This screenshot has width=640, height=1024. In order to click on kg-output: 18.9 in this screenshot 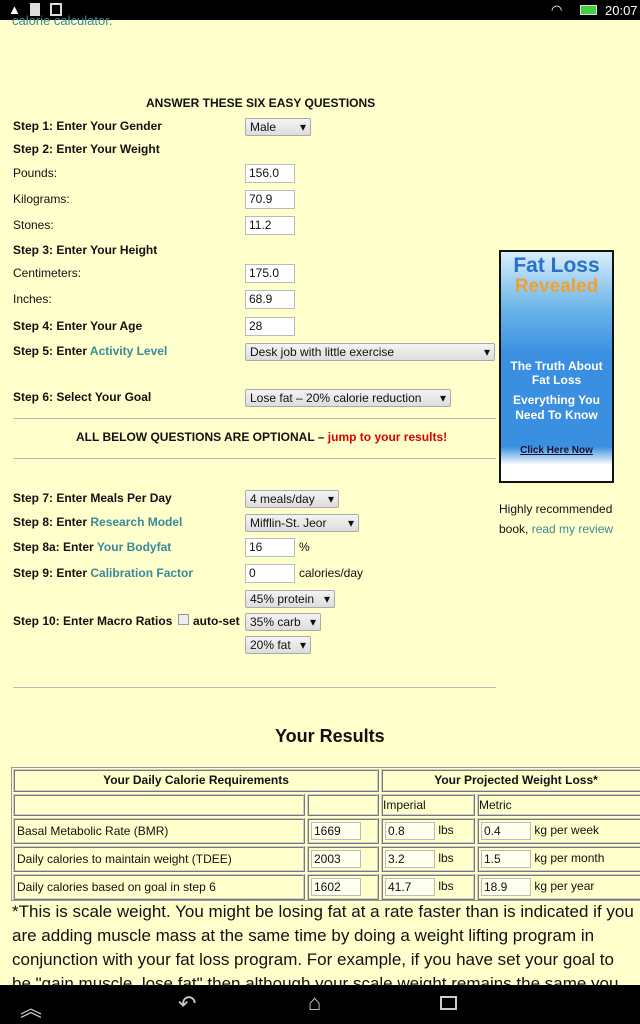, I will do `click(506, 887)`.